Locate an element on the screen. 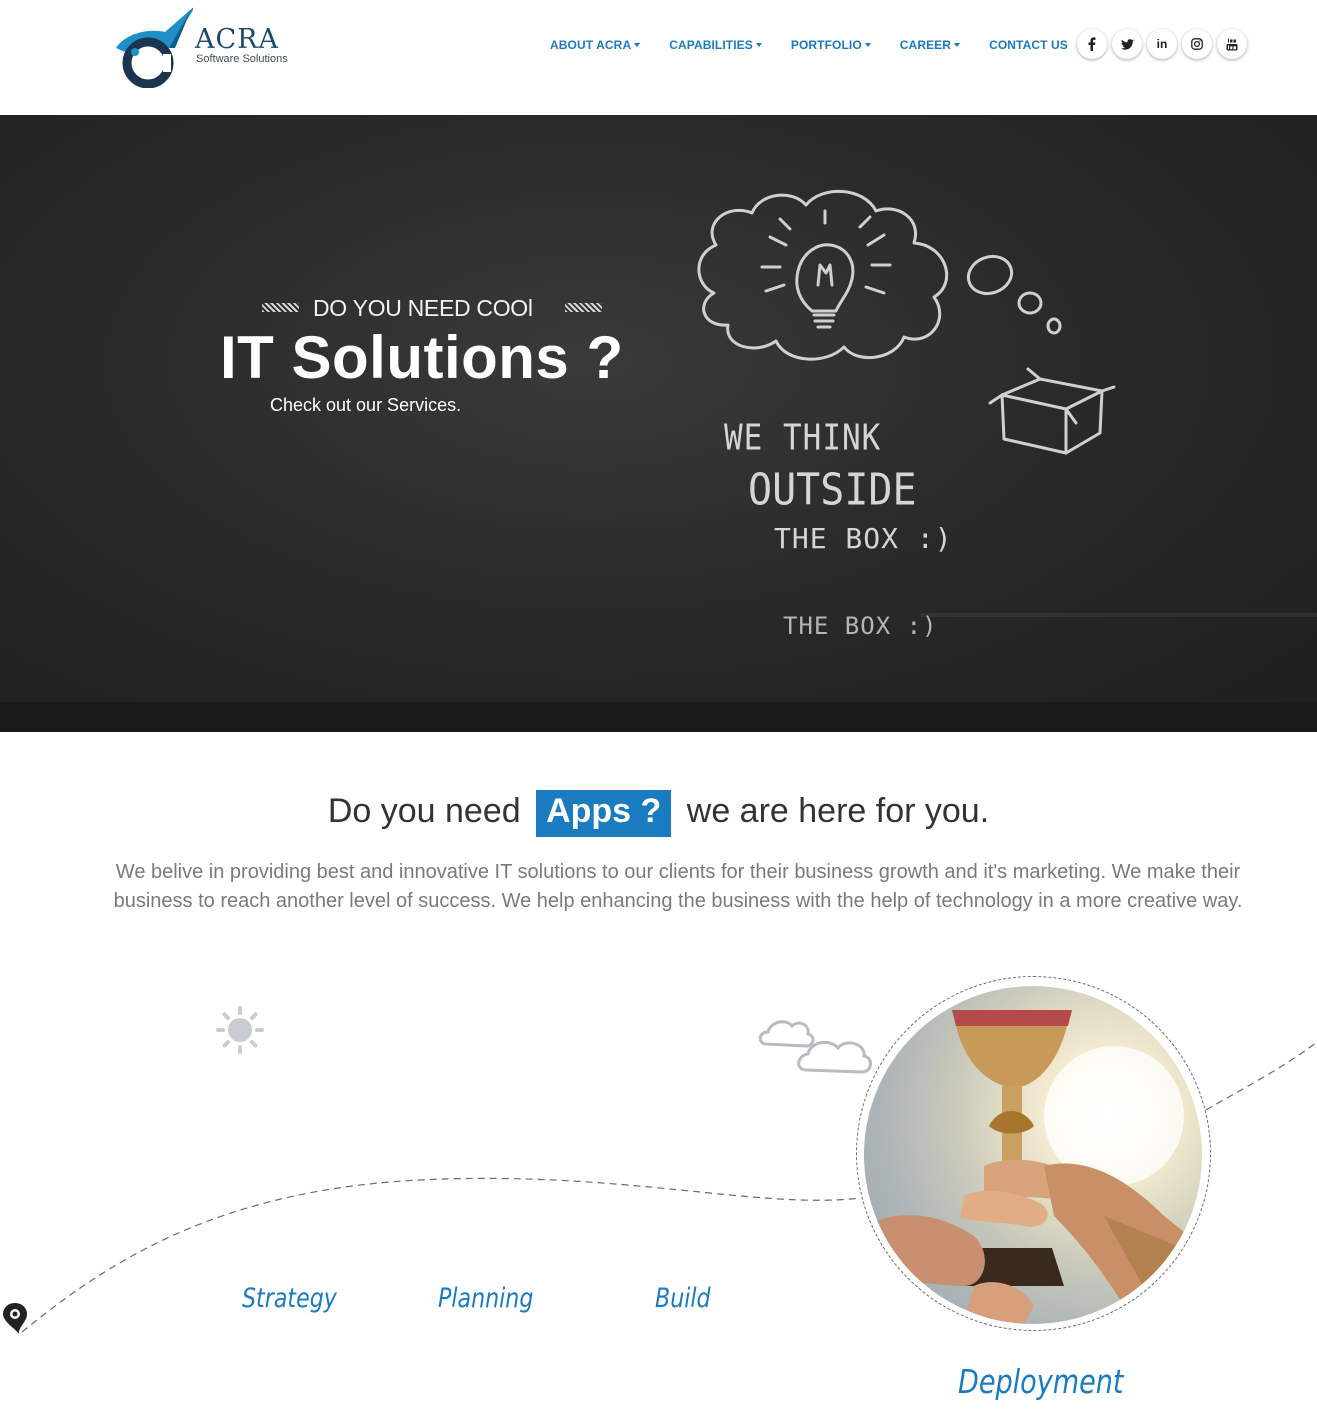 The image size is (1317, 1409). social-links: in is located at coordinates (1164, 44).